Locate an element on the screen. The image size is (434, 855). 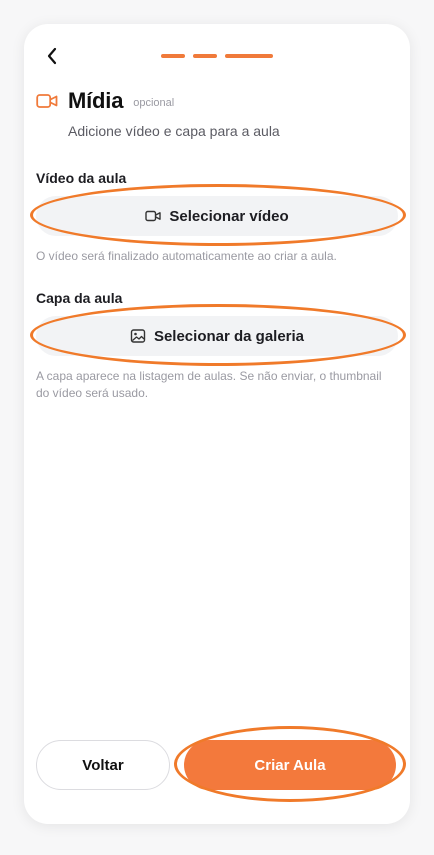
select-from-gallery-button: Selecionar da galeria is located at coordinates (217, 336).